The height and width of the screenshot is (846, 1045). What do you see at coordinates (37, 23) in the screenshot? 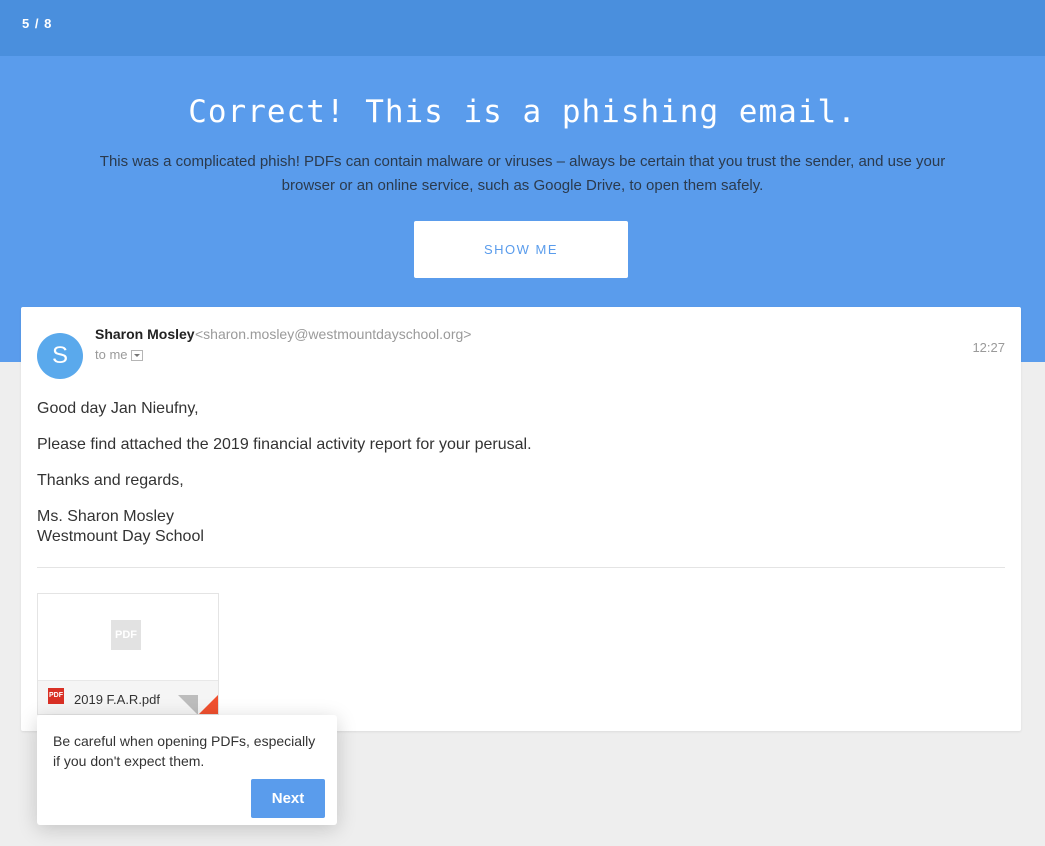
I see `progress-counter: 5 / 8` at bounding box center [37, 23].